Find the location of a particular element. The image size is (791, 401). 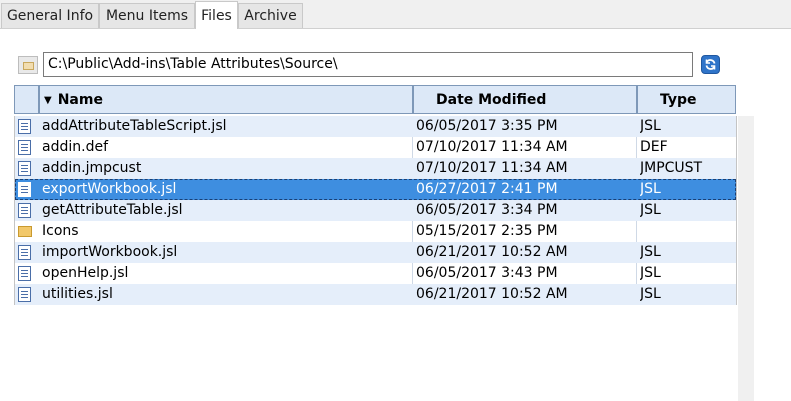

file-name: openHelp.jsl is located at coordinates (85, 273).